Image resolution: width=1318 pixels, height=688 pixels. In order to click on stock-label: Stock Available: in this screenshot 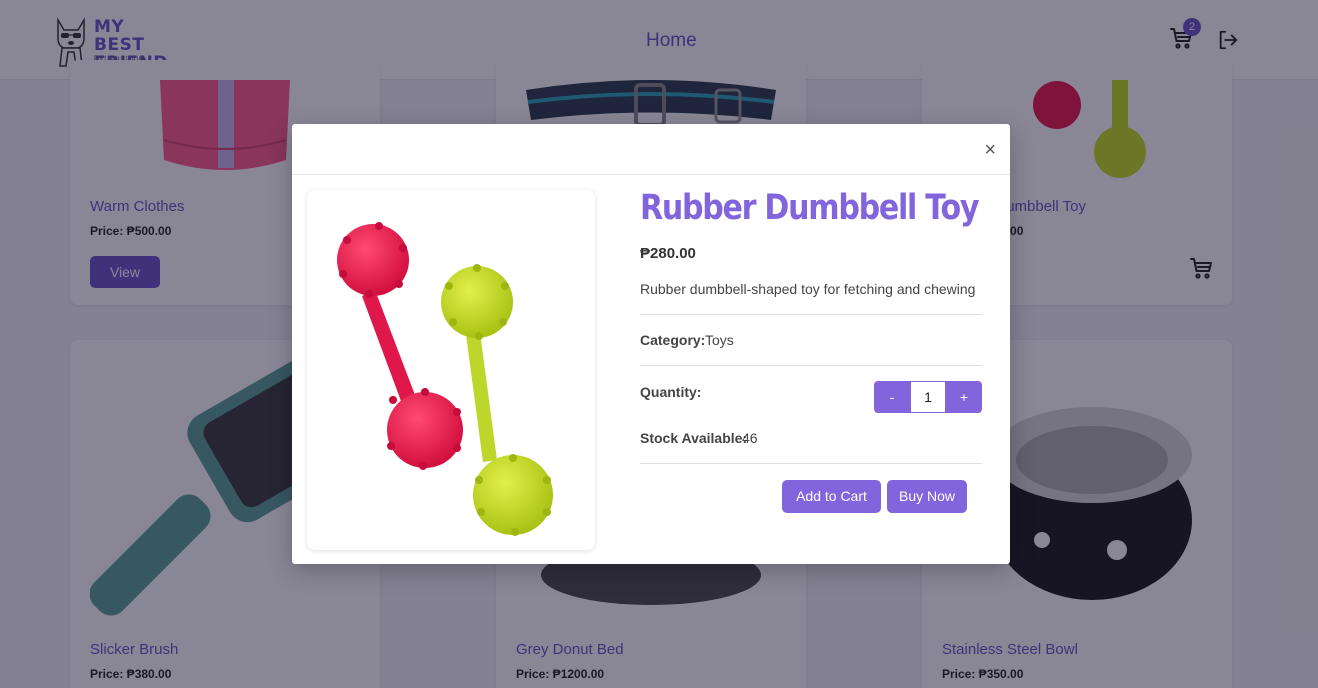, I will do `click(694, 438)`.